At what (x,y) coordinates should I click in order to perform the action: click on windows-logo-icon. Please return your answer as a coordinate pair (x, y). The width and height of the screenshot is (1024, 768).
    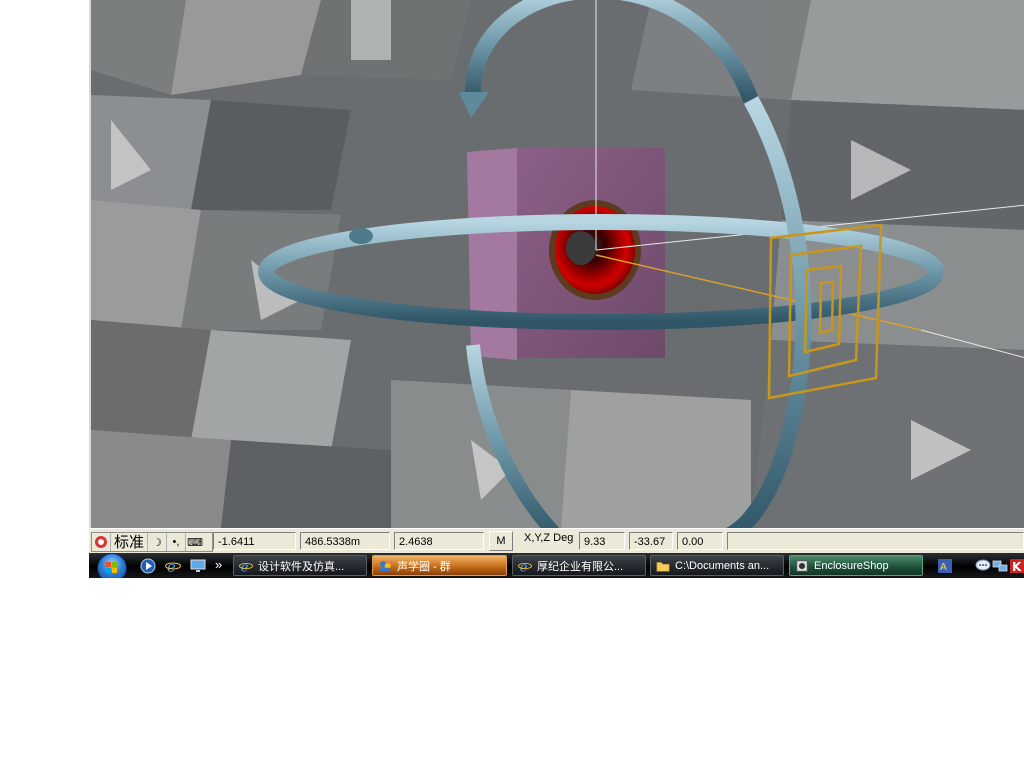
    Looking at the image, I should click on (111, 567).